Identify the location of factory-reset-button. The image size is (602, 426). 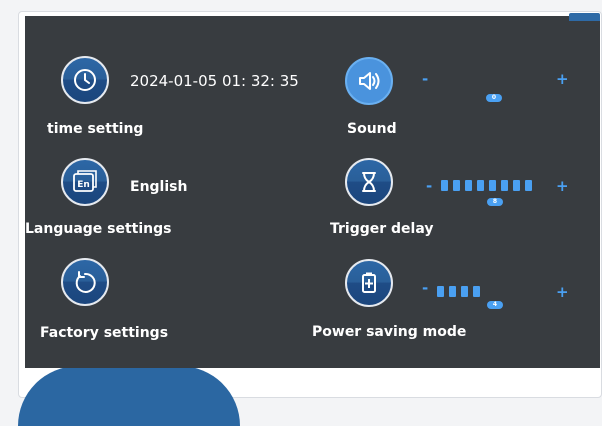
(85, 282).